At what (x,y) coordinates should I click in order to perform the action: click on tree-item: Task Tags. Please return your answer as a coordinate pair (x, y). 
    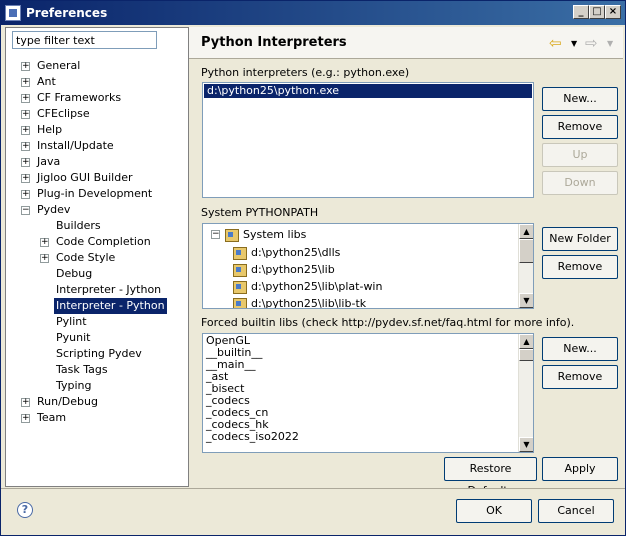
    Looking at the image, I should click on (97, 370).